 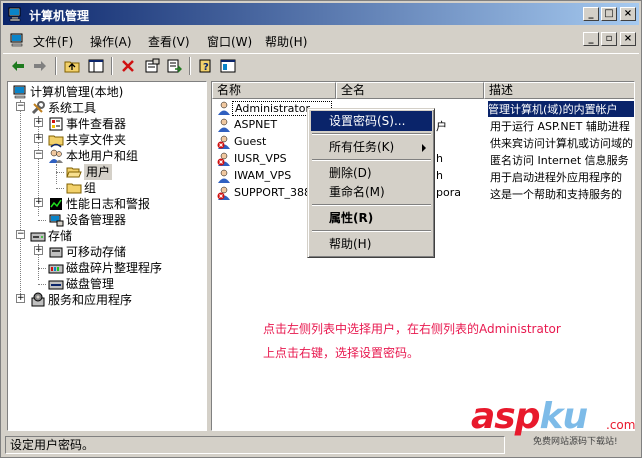 I want to click on column-header-fullname: 全名, so click(x=410, y=90).